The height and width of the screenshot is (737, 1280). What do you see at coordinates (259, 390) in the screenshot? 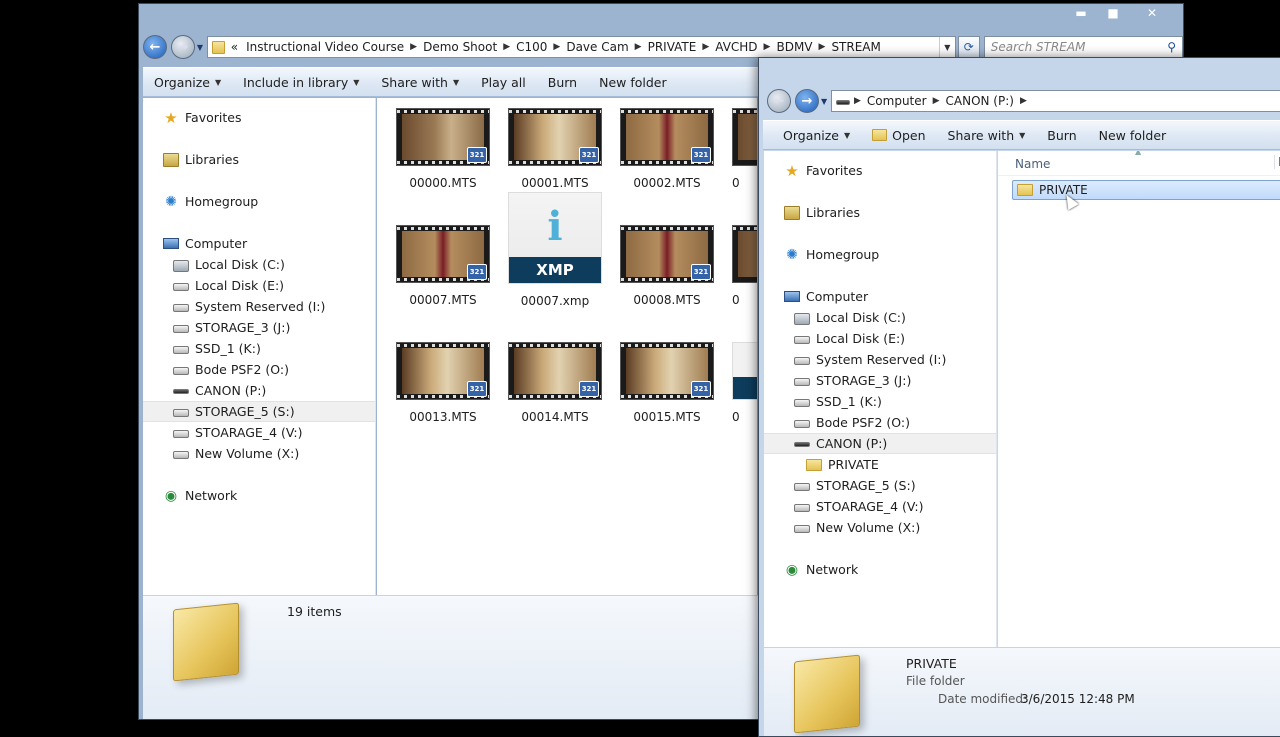
I see `nav-drive: CANON (P:)` at bounding box center [259, 390].